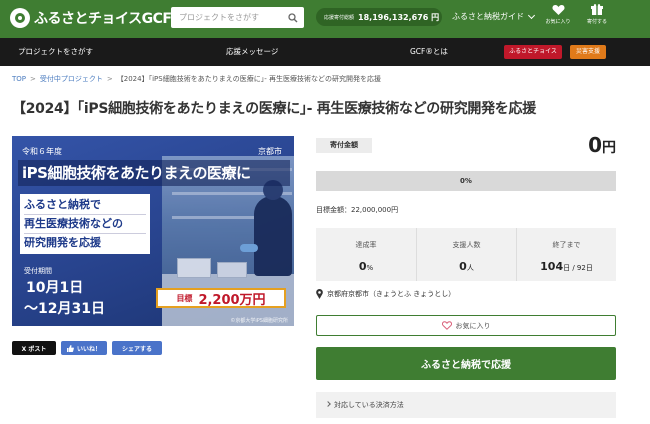 The height and width of the screenshot is (424, 650). Describe the element at coordinates (609, 148) in the screenshot. I see `donation-amount-unit: 円` at that location.